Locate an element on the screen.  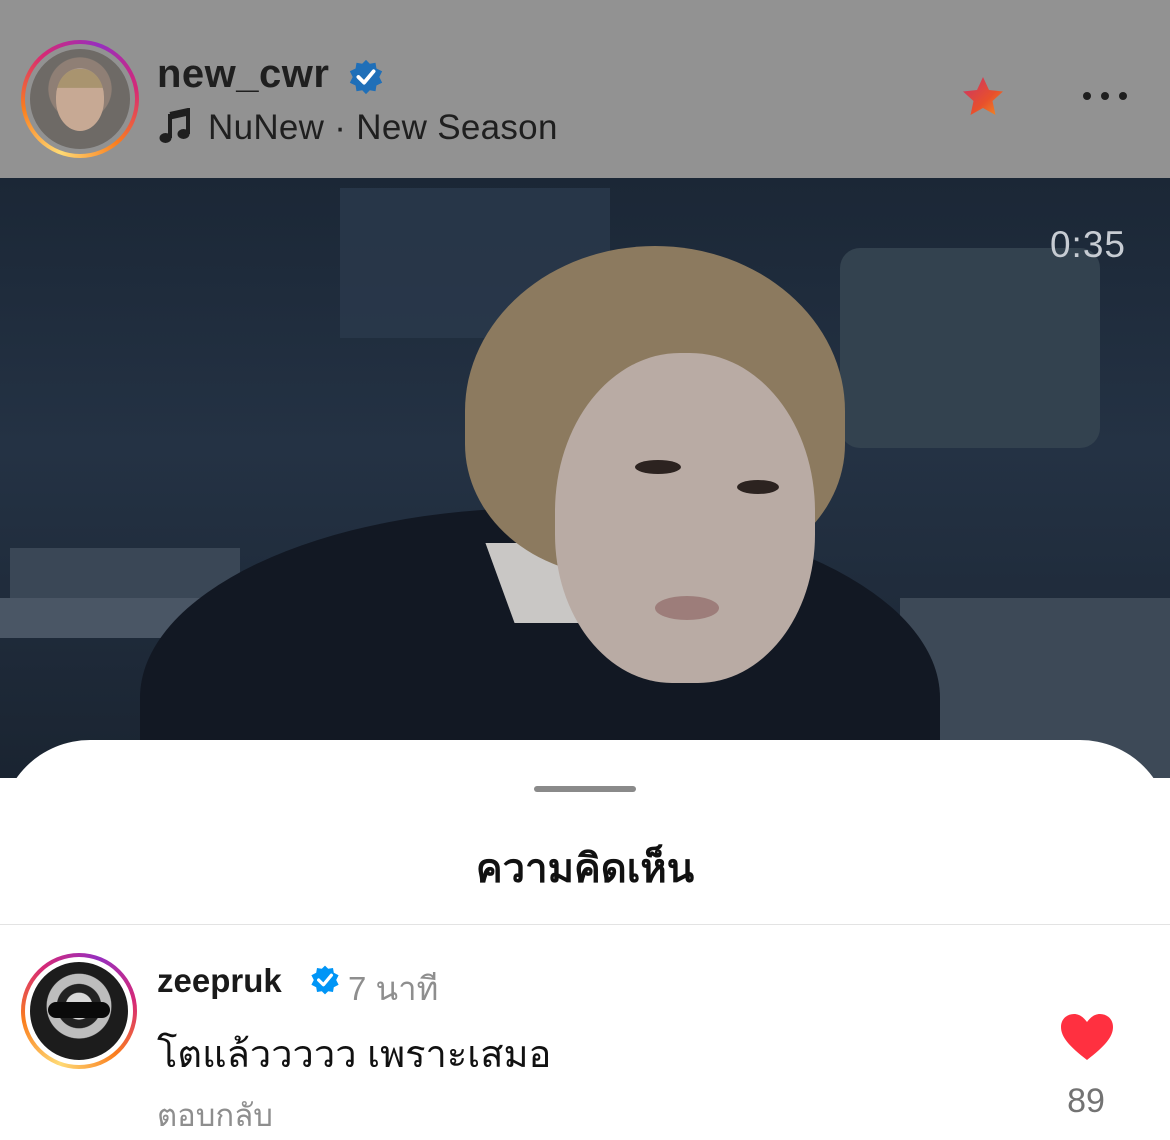
divider is located at coordinates (585, 924).